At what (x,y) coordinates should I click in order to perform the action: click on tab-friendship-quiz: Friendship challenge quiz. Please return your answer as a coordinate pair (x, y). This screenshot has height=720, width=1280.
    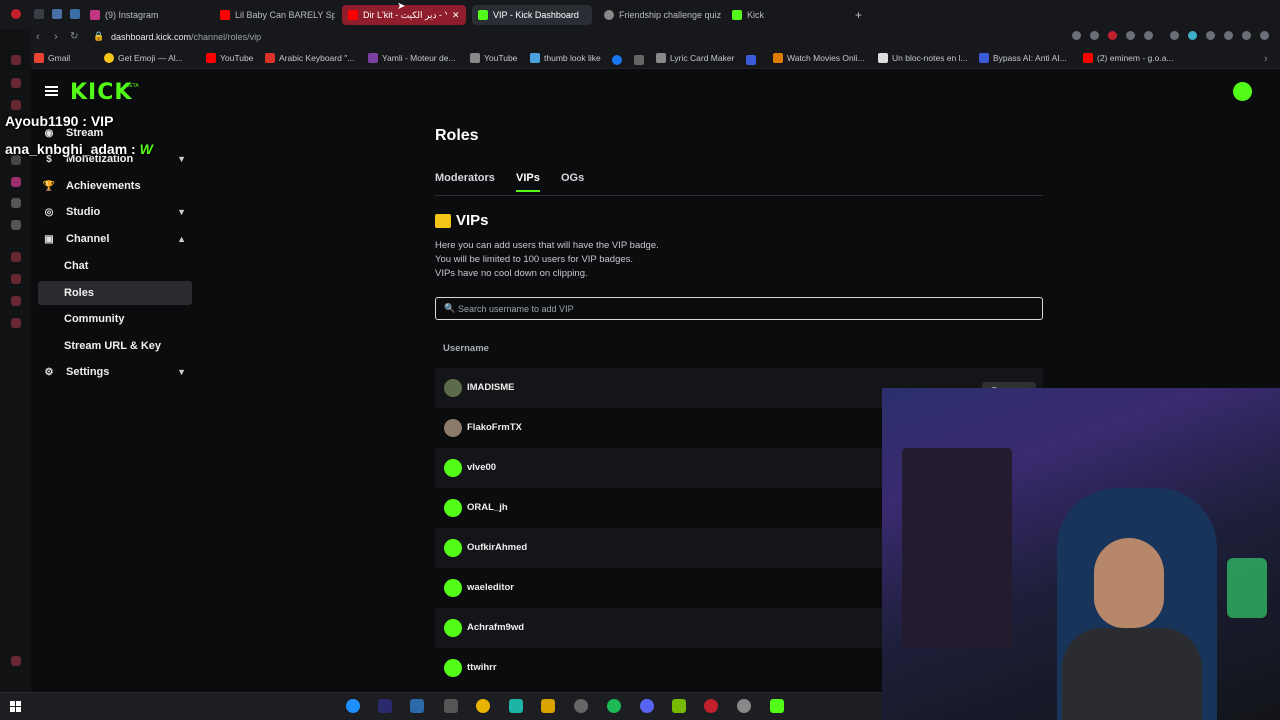
    Looking at the image, I should click on (664, 15).